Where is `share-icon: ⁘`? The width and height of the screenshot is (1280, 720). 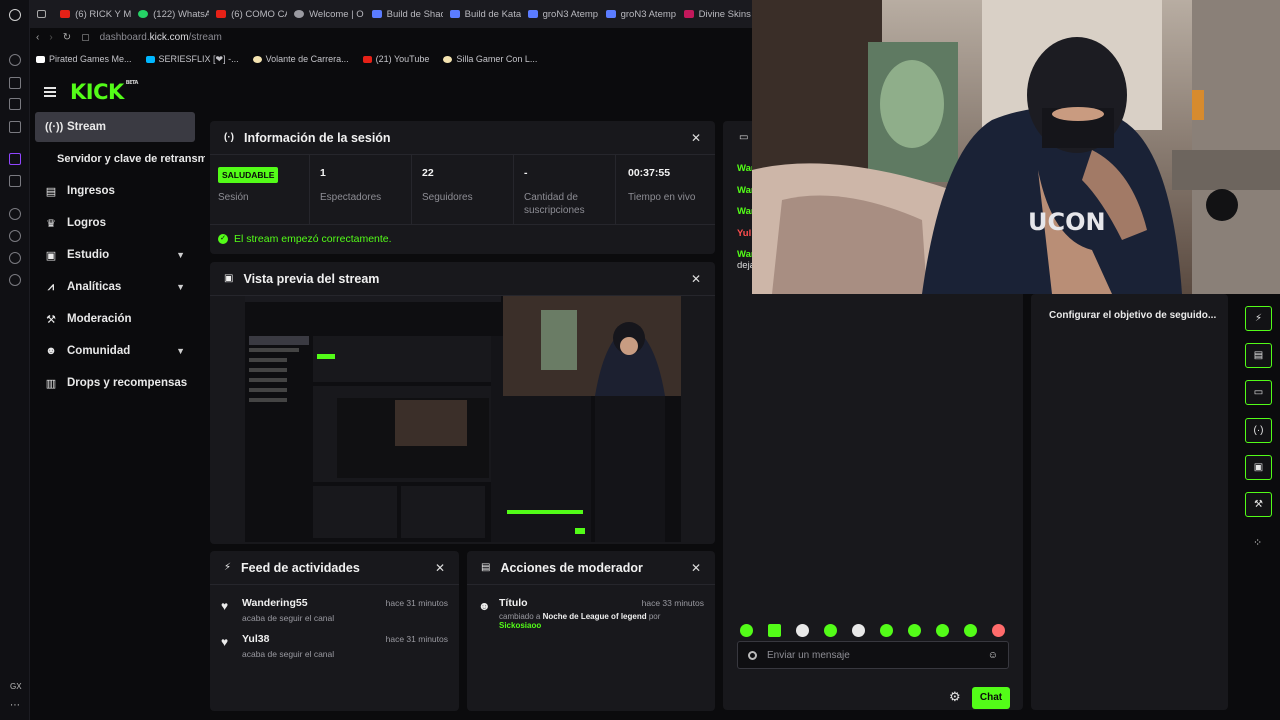 share-icon: ⁘ is located at coordinates (1257, 542).